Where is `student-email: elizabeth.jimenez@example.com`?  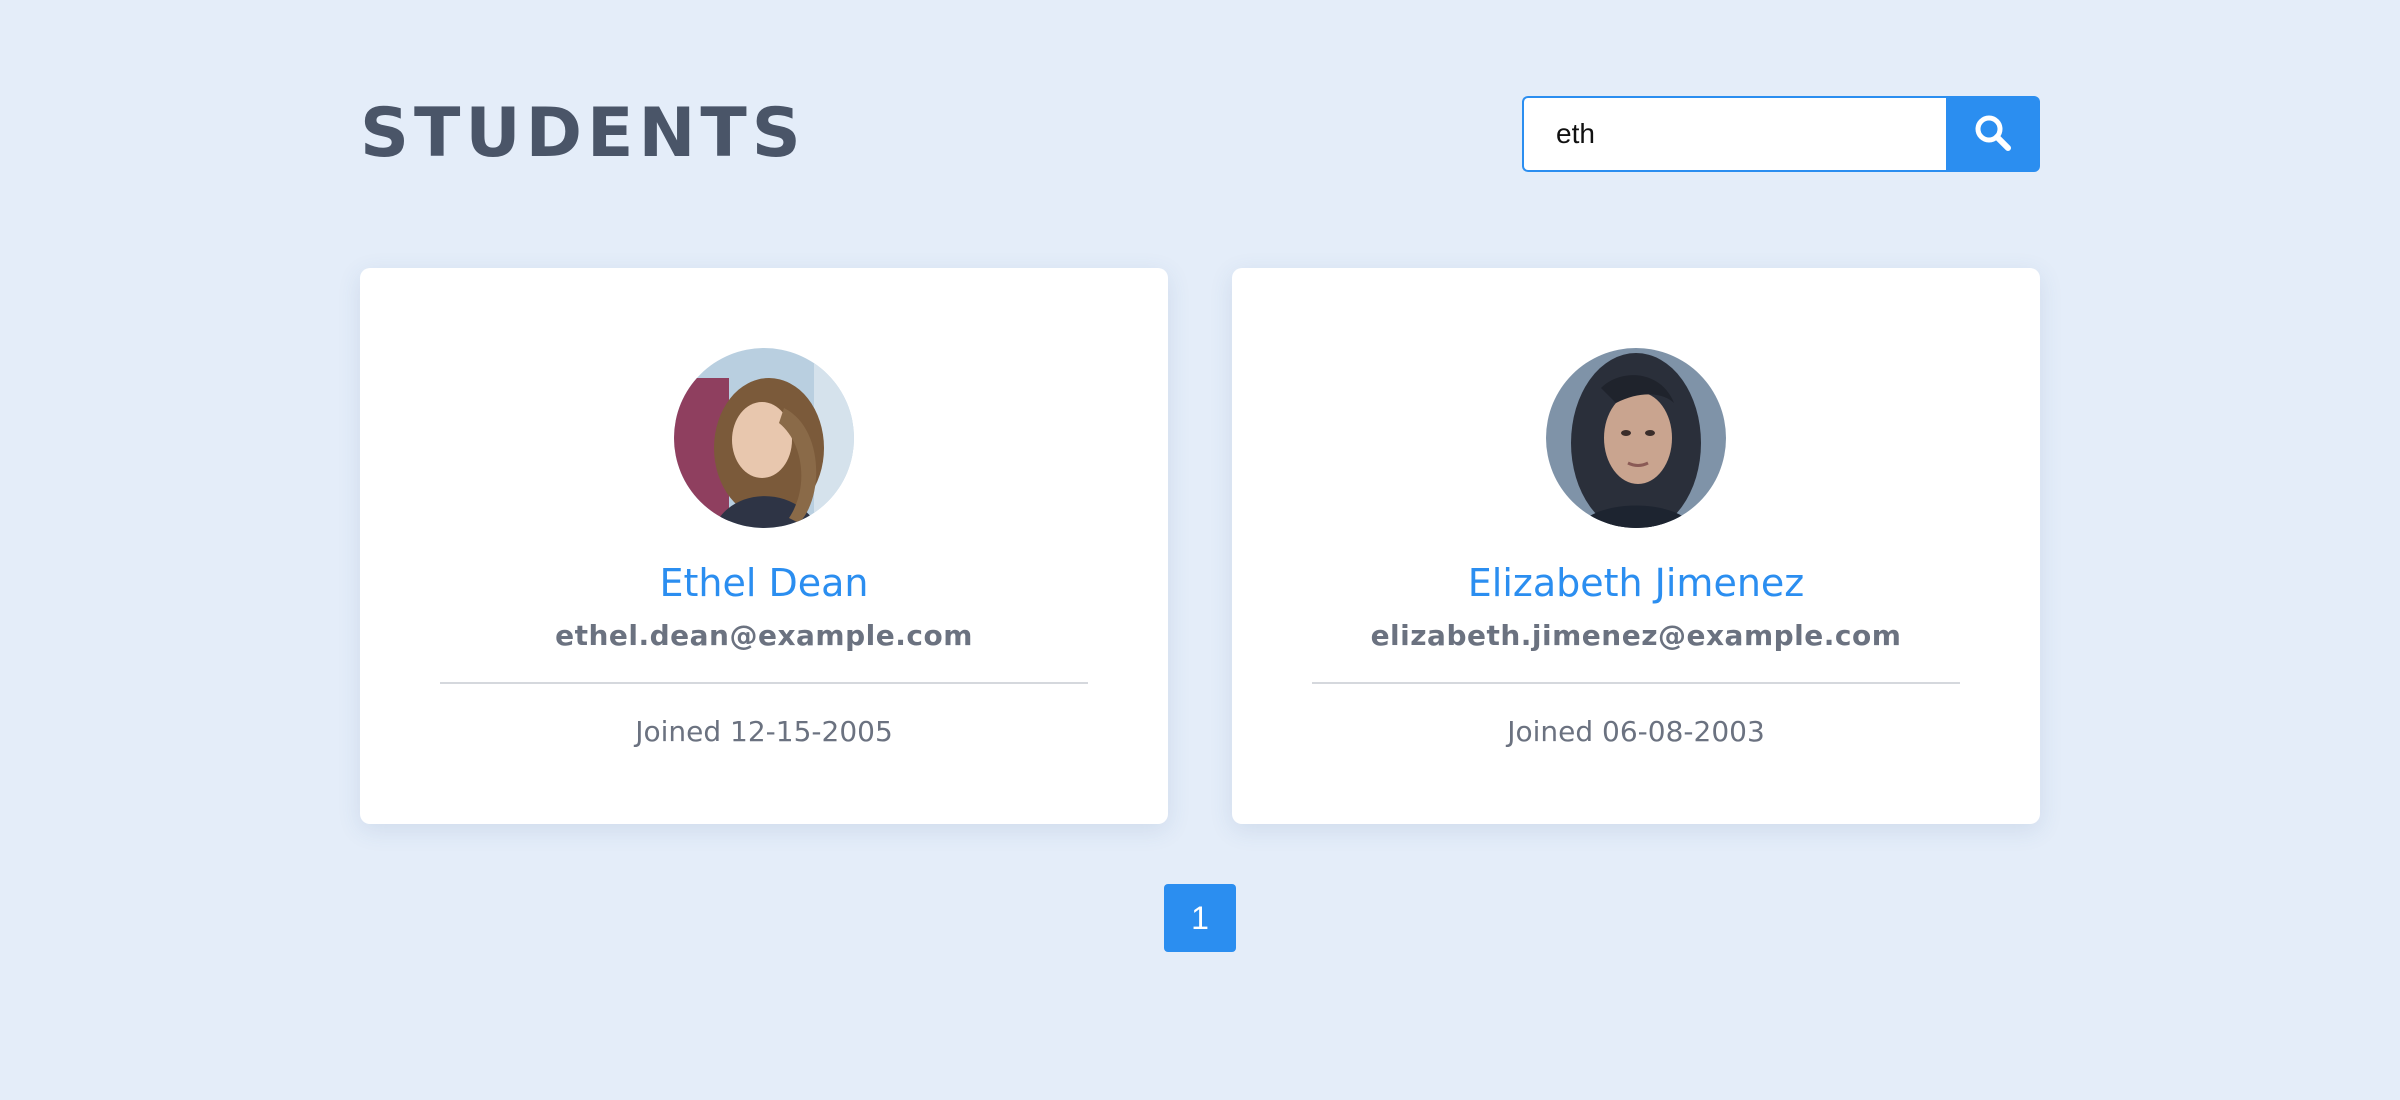
student-email: elizabeth.jimenez@example.com is located at coordinates (1636, 635).